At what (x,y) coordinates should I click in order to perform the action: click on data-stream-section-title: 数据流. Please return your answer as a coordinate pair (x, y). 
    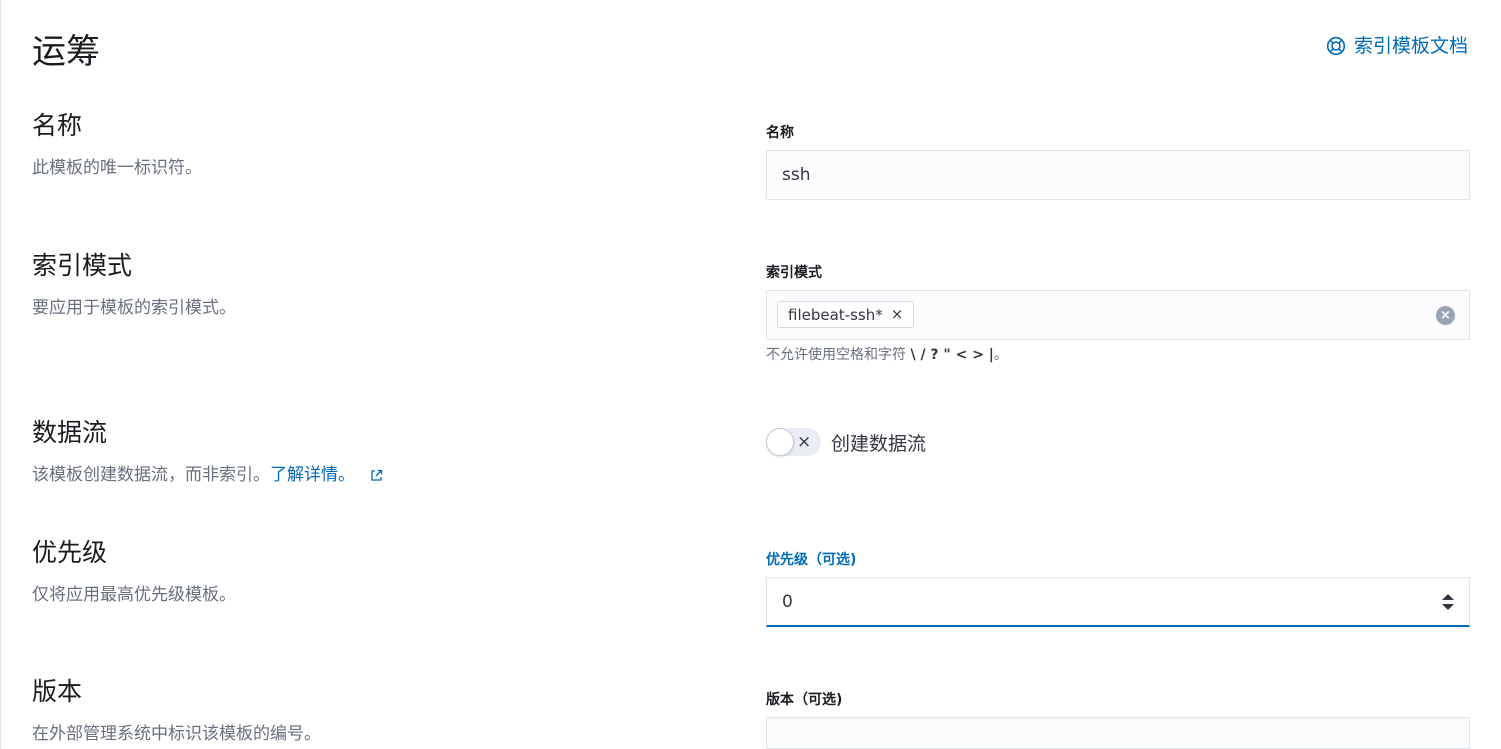
    Looking at the image, I should click on (70, 432).